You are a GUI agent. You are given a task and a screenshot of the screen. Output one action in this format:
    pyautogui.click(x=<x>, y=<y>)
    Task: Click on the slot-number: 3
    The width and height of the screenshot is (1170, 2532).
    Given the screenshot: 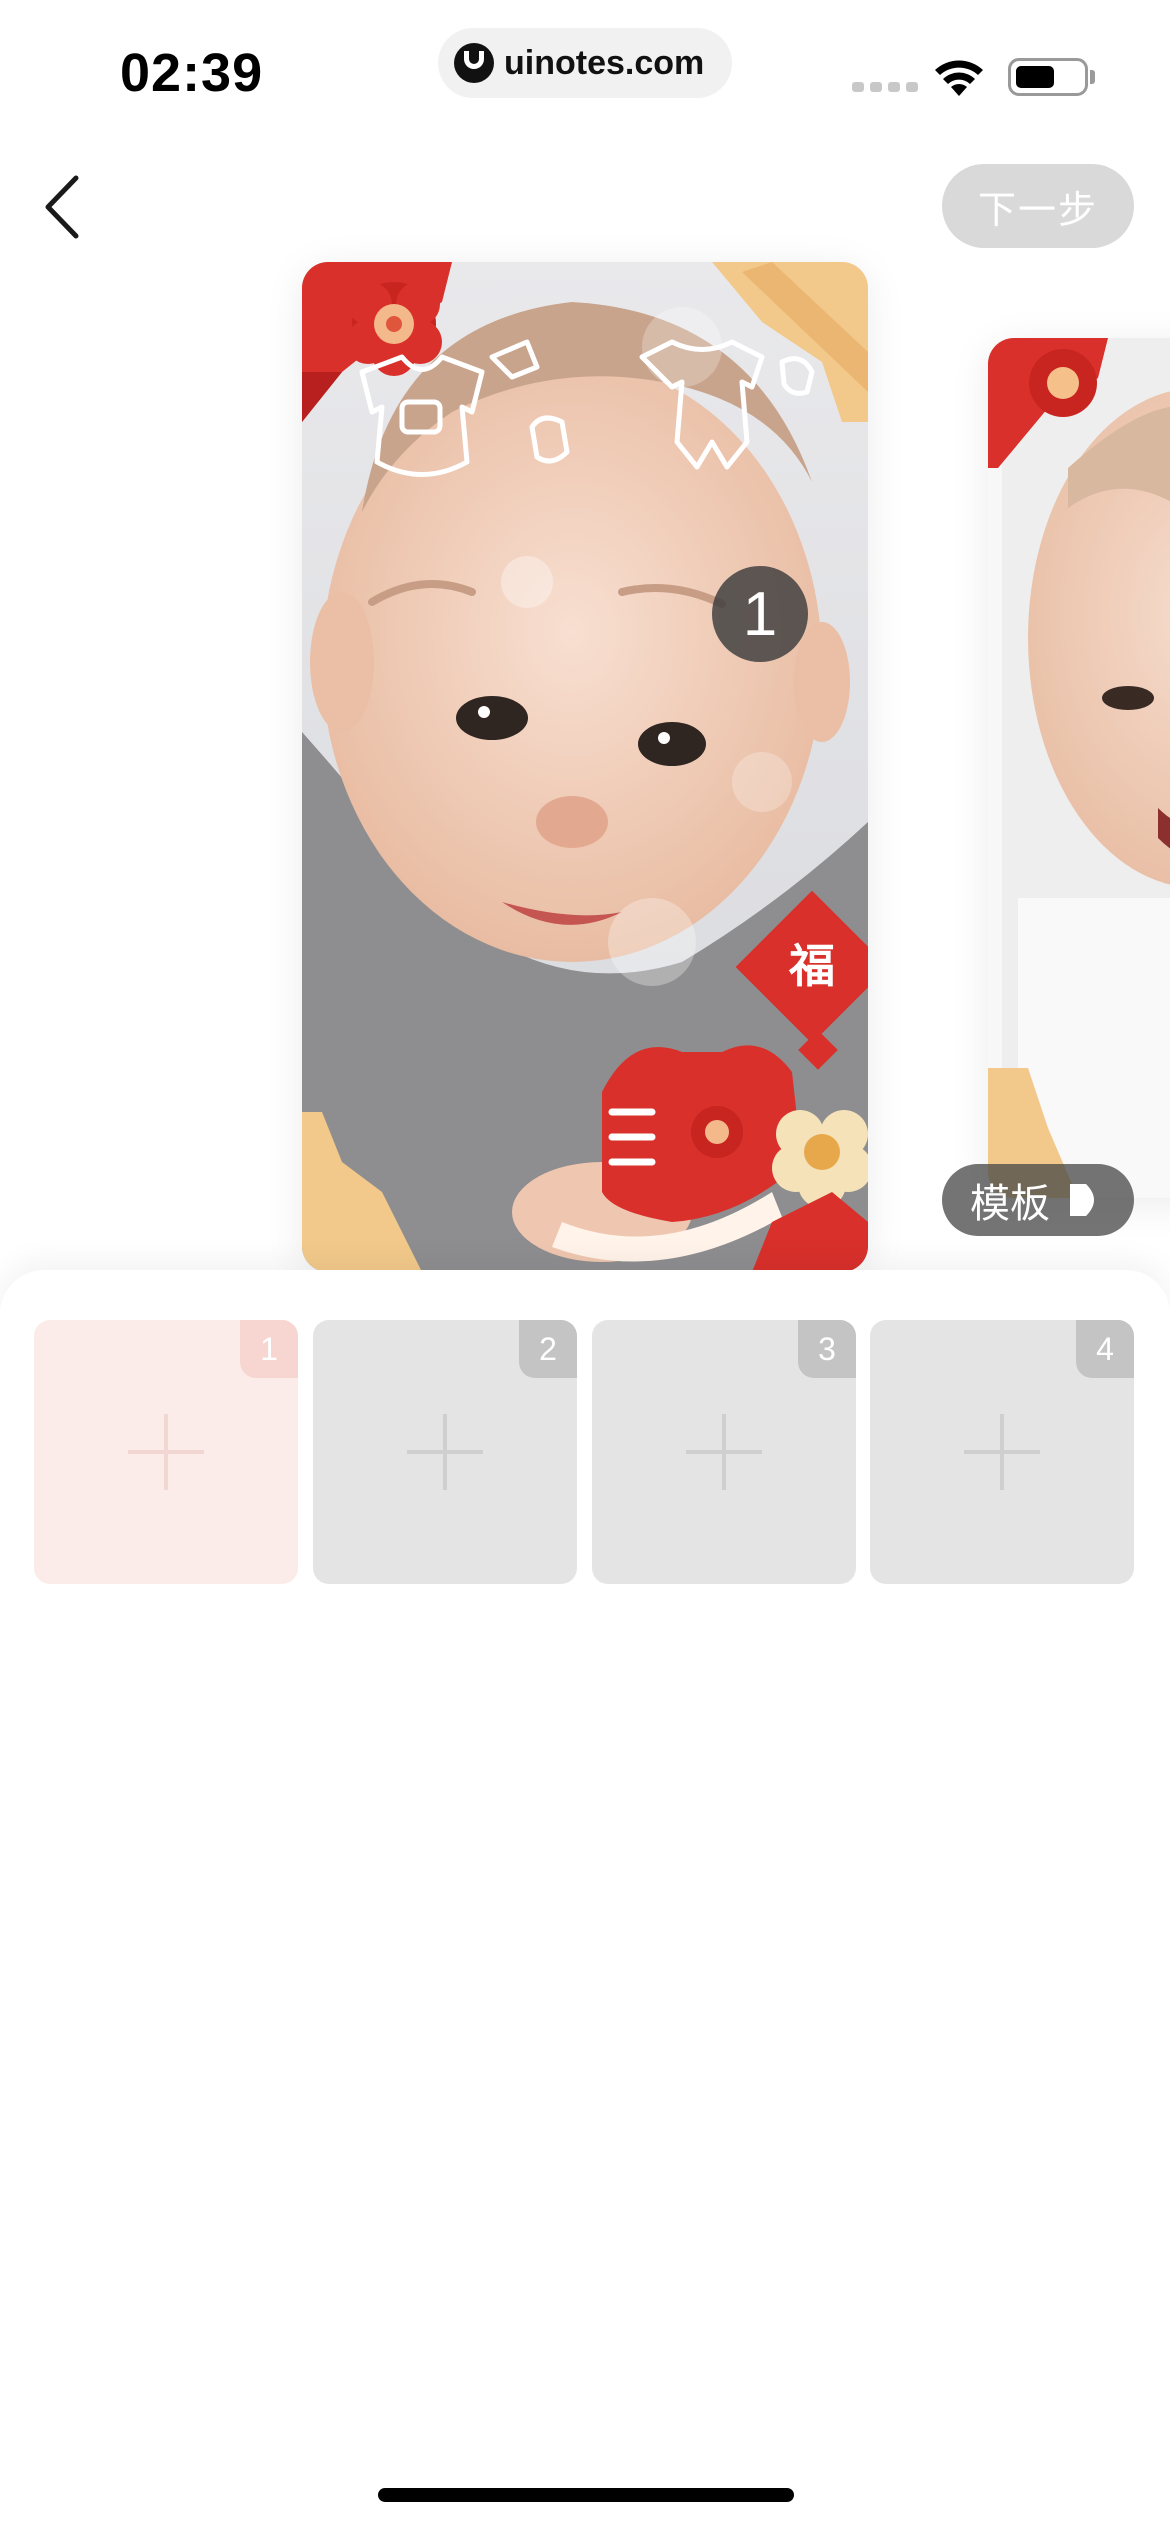 What is the action you would take?
    pyautogui.click(x=827, y=1349)
    